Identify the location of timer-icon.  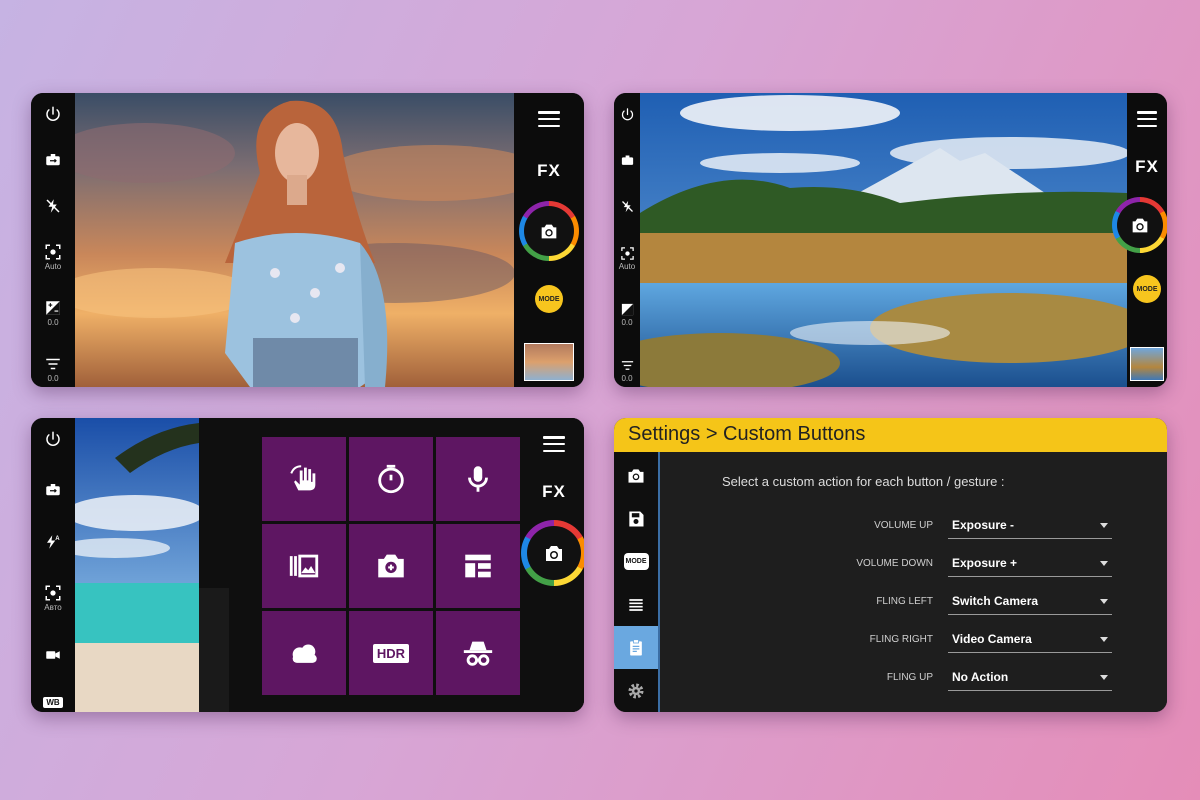
(391, 479).